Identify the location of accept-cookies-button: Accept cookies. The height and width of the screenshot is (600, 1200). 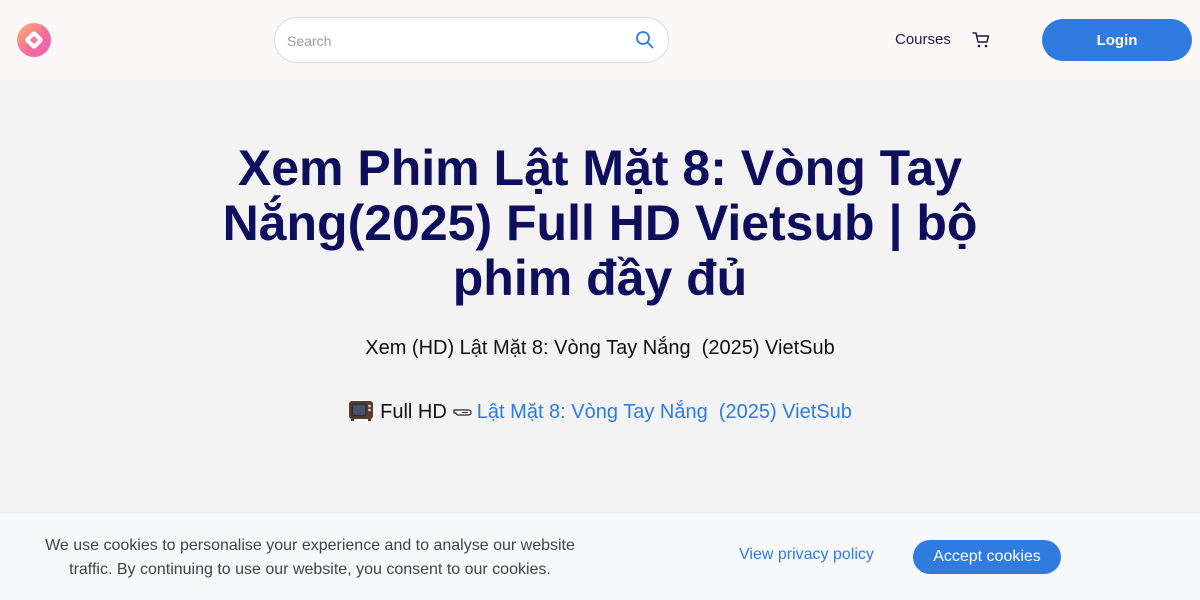
(987, 557).